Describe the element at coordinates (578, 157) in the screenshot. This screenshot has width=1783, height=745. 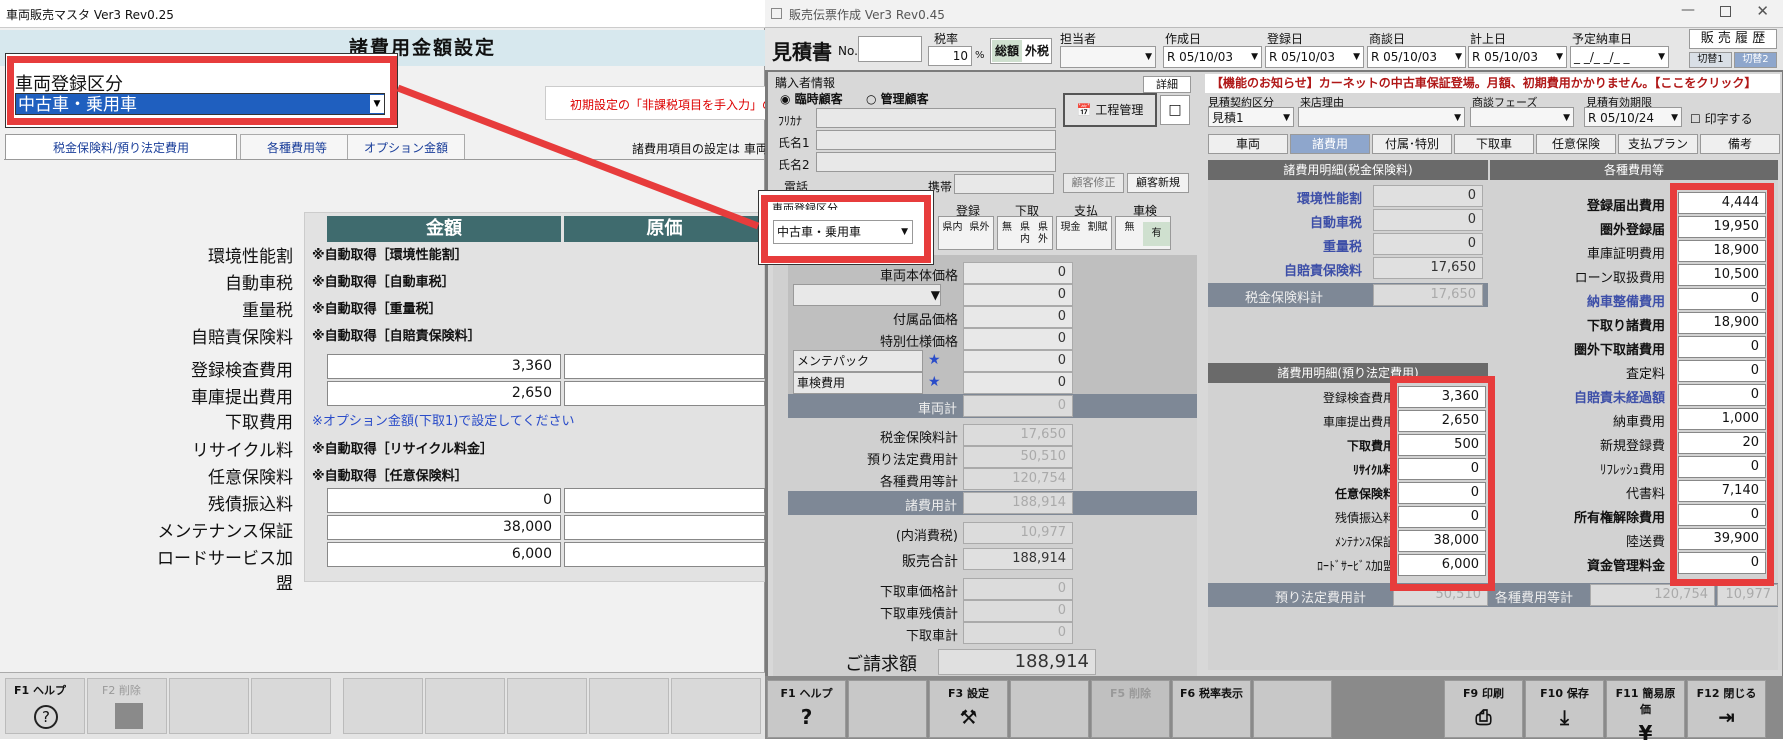
I see `connector-arrow` at that location.